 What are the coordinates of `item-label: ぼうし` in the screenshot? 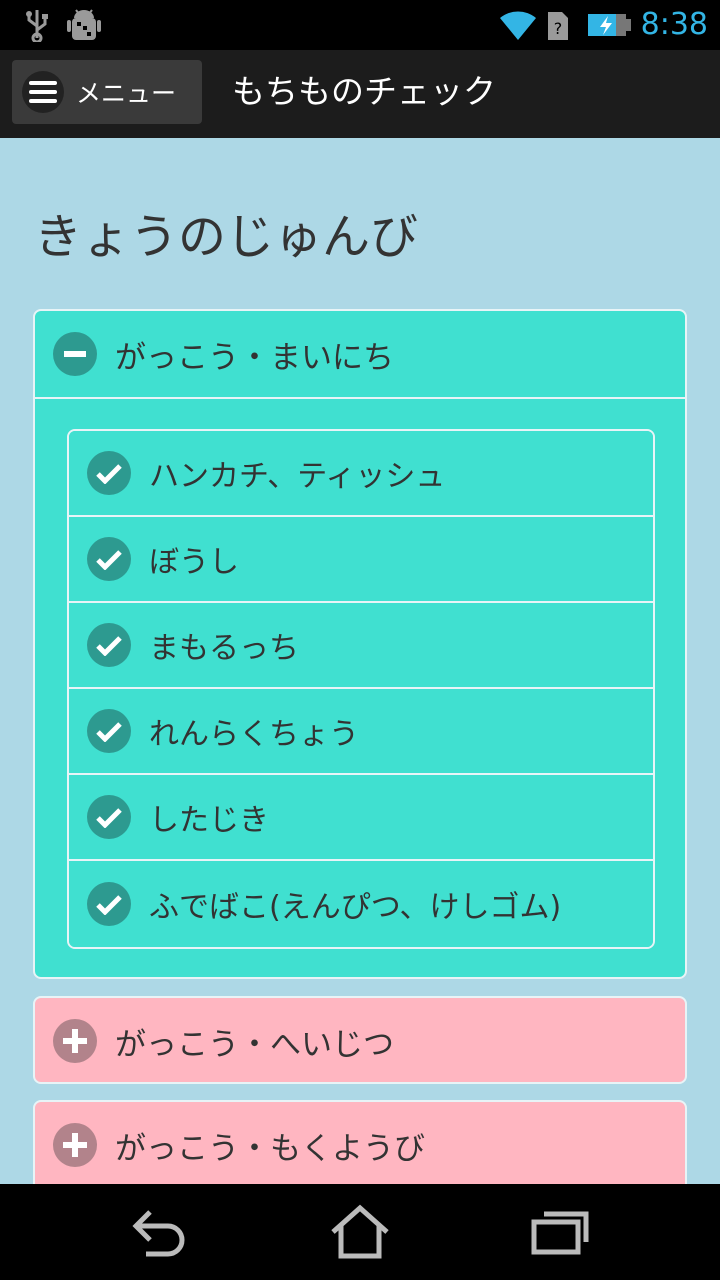 It's located at (194, 562).